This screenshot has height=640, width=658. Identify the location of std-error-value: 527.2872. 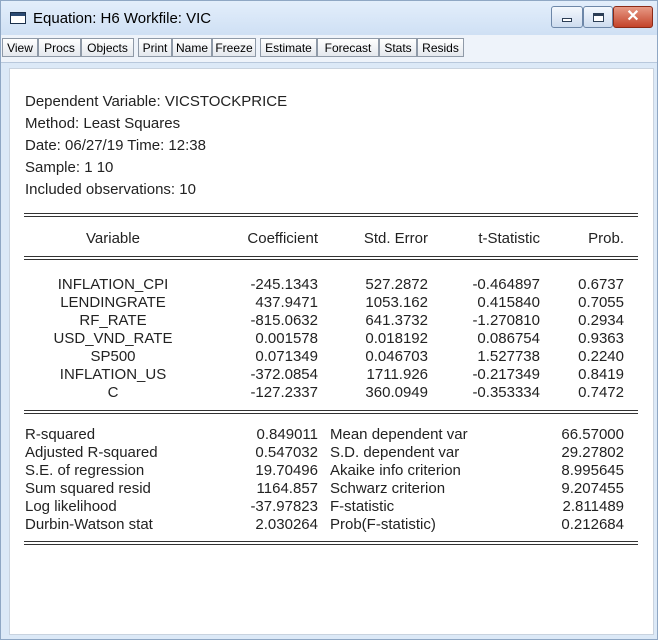
(396, 284).